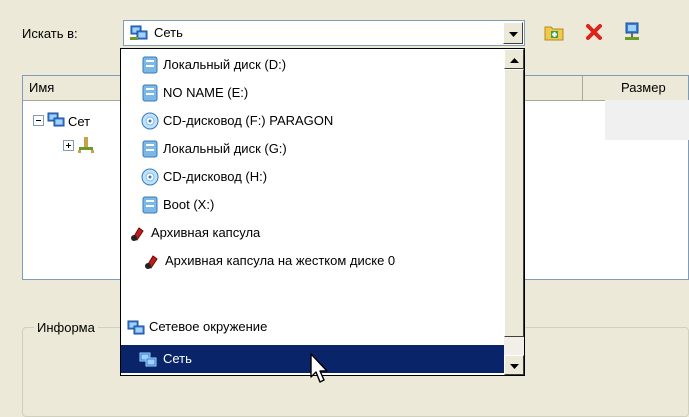 The image size is (689, 417). Describe the element at coordinates (208, 326) in the screenshot. I see `dropdown-item-label: Сетевое окружение` at that location.